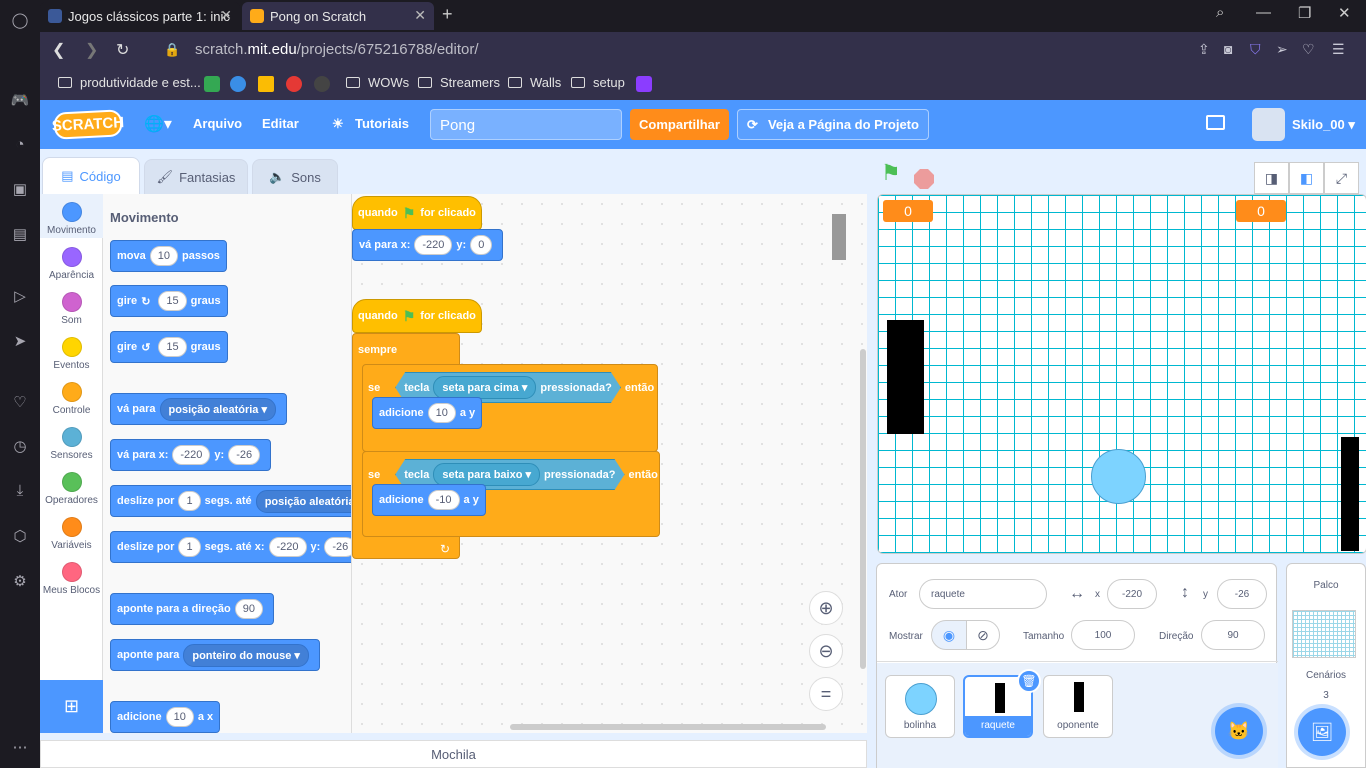 The height and width of the screenshot is (768, 1366). What do you see at coordinates (1239, 731) in the screenshot?
I see `add-sprite-cat-icon: 🐱` at bounding box center [1239, 731].